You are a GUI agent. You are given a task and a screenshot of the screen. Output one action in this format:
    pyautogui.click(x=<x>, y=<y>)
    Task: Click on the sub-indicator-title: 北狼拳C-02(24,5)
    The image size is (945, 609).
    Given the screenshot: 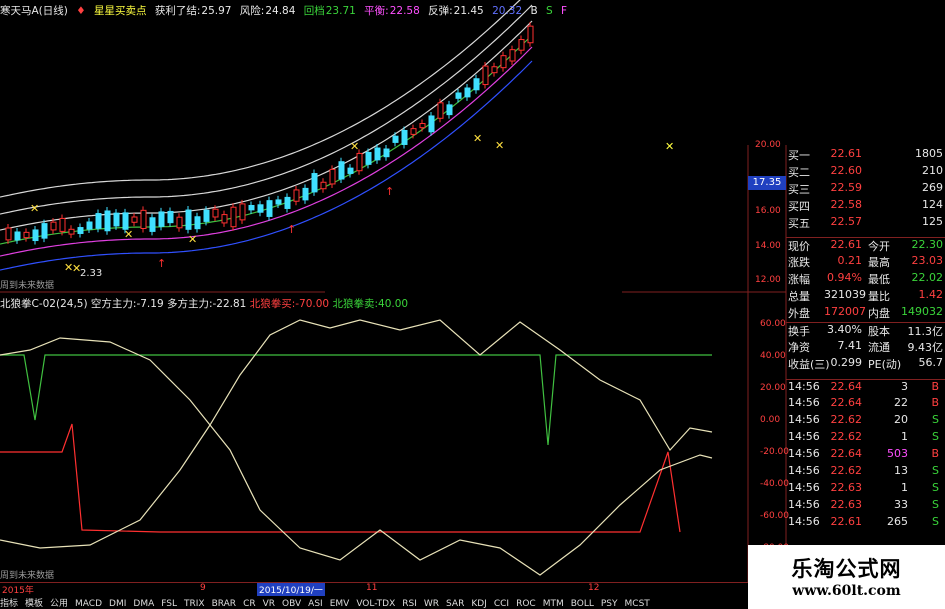 What is the action you would take?
    pyautogui.click(x=44, y=304)
    